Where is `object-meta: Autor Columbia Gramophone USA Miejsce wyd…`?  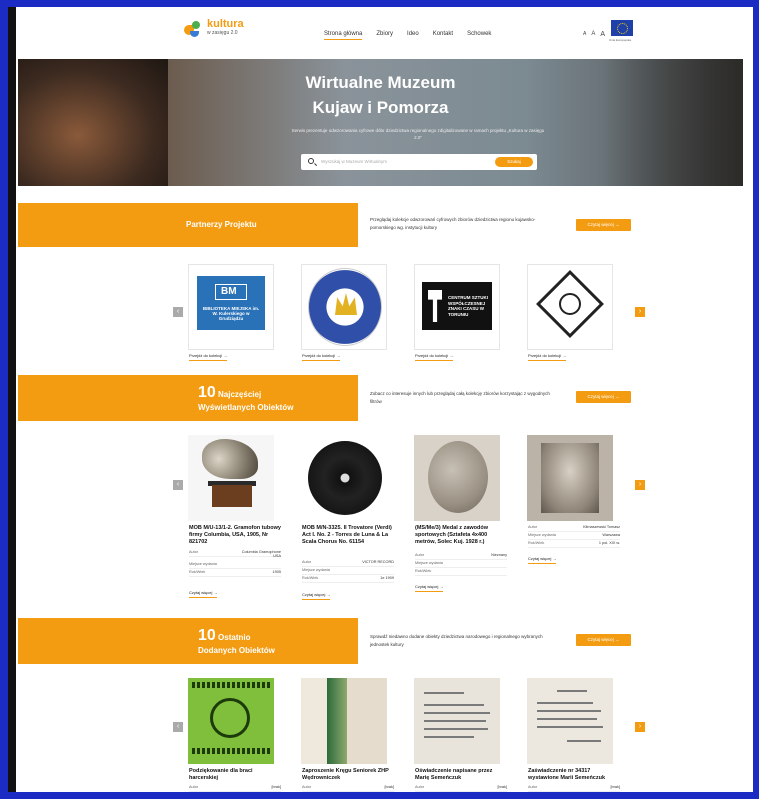 object-meta: Autor Columbia Gramophone USA Miejsce wyd… is located at coordinates (235, 563).